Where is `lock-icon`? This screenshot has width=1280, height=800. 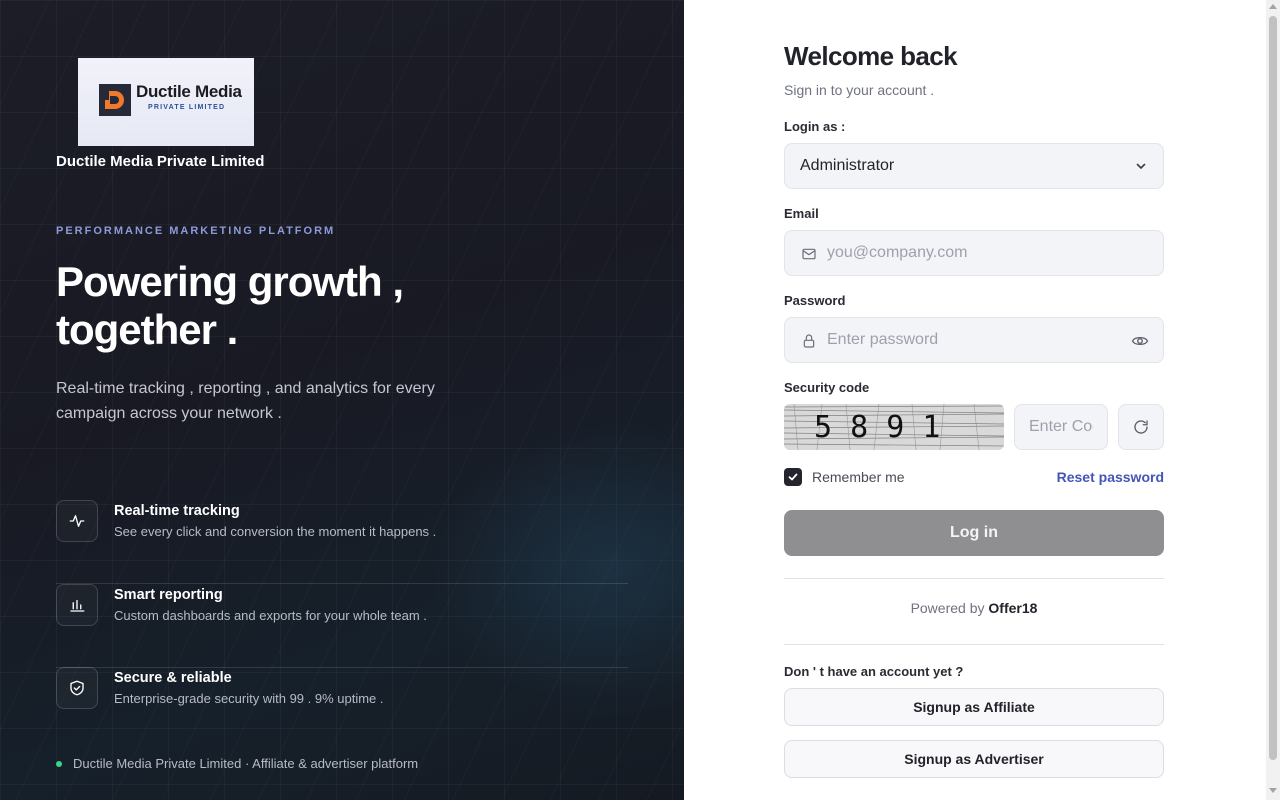
lock-icon is located at coordinates (809, 341).